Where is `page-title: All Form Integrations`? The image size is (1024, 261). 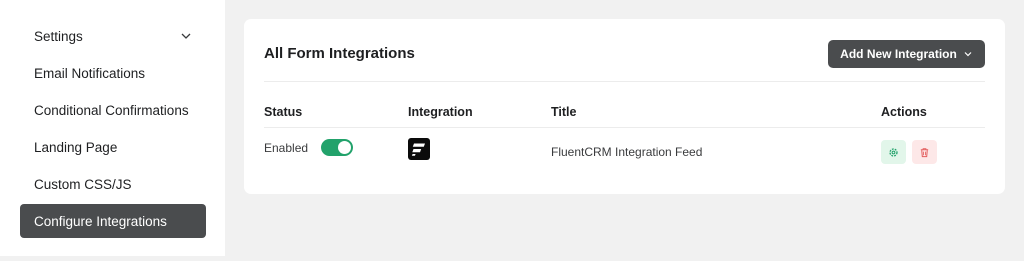 page-title: All Form Integrations is located at coordinates (339, 53).